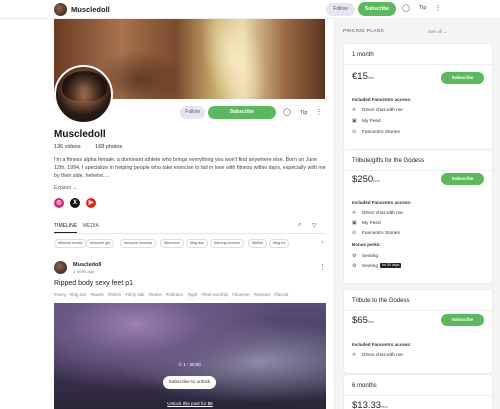 Image resolution: width=500 pixels, height=409 pixels. Describe the element at coordinates (155, 294) in the screenshot. I see `post-tag: #tease` at that location.